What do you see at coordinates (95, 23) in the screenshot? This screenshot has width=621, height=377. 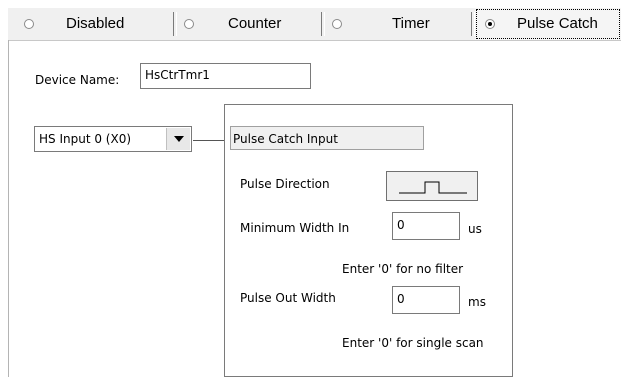 I see `tab-disabled-label: Disabled` at bounding box center [95, 23].